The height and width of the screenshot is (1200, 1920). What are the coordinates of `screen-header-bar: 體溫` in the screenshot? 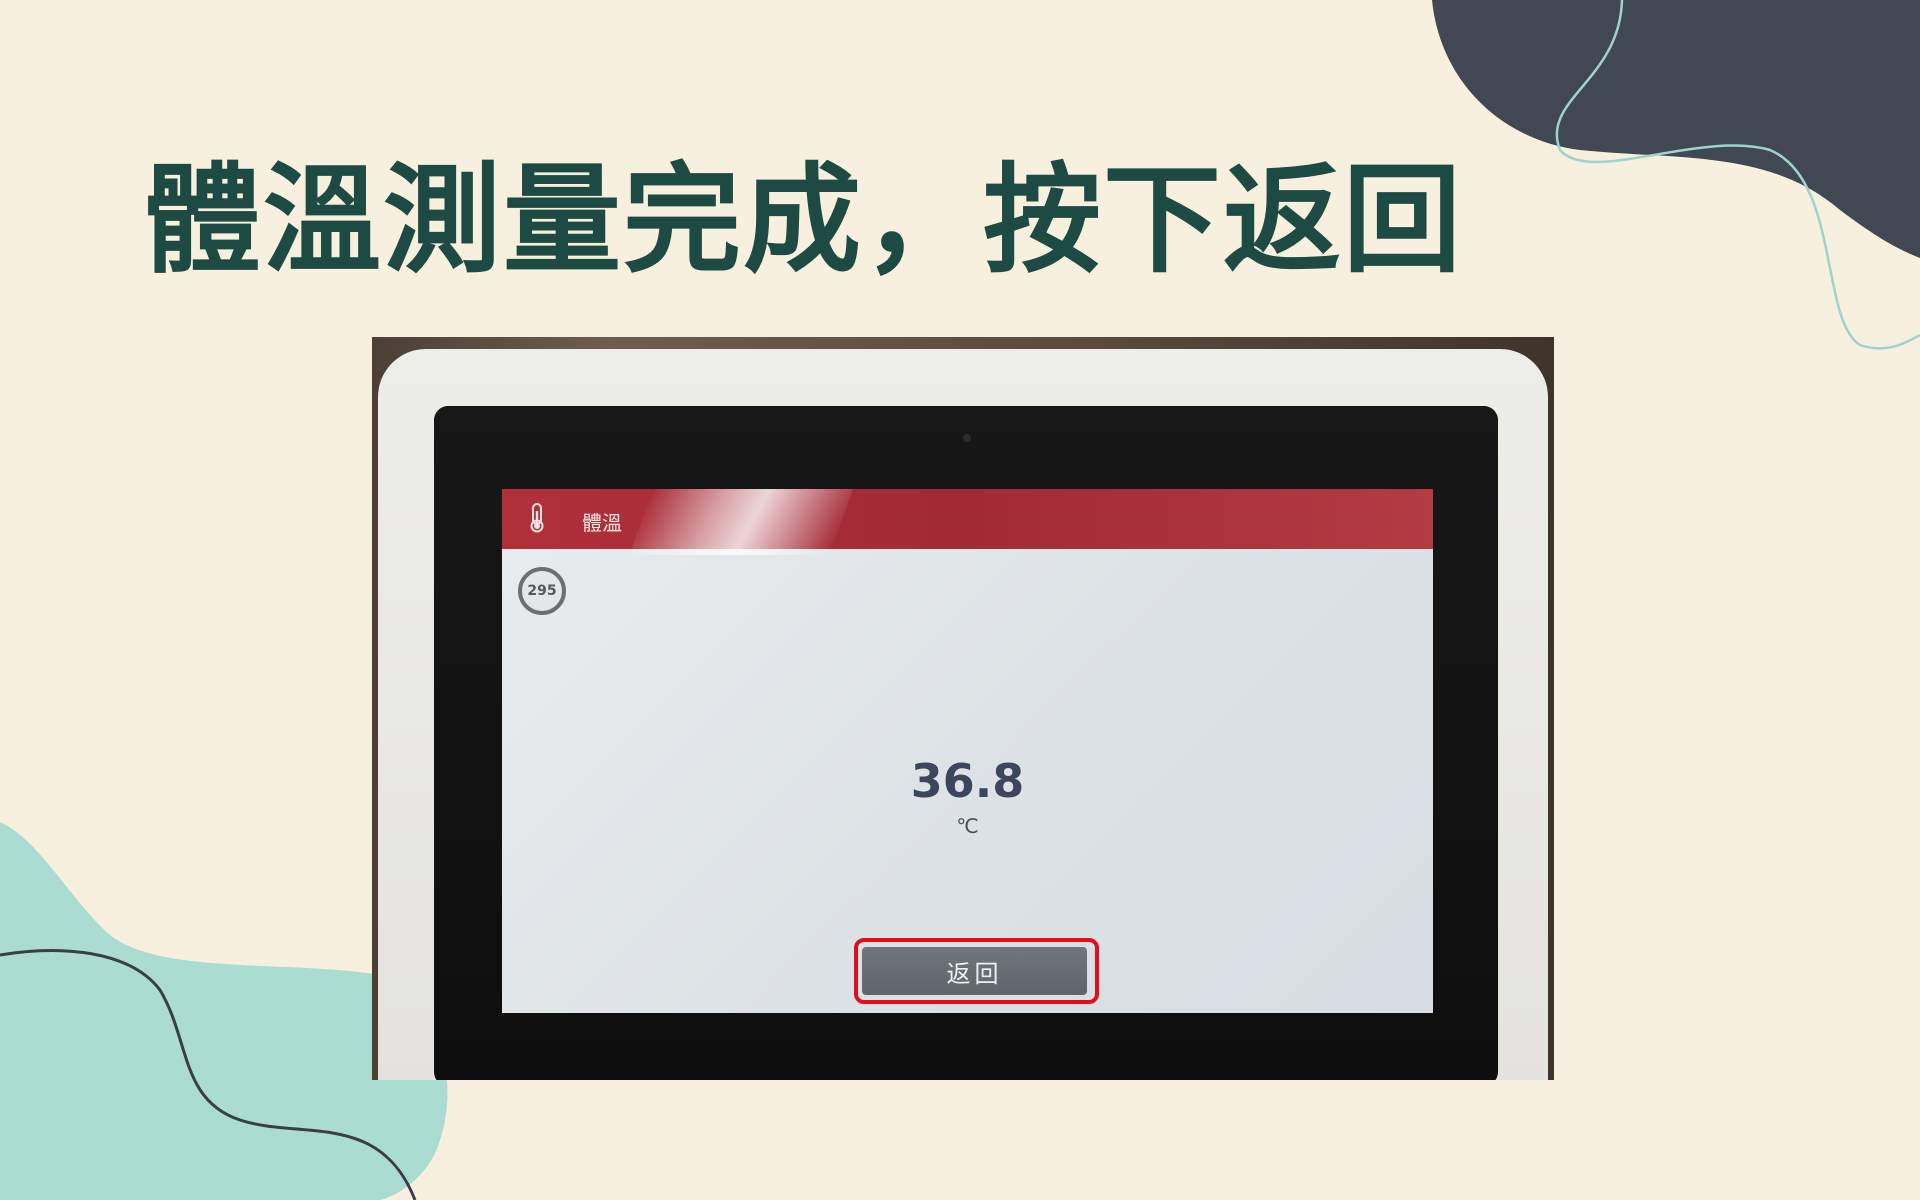 It's located at (967, 522).